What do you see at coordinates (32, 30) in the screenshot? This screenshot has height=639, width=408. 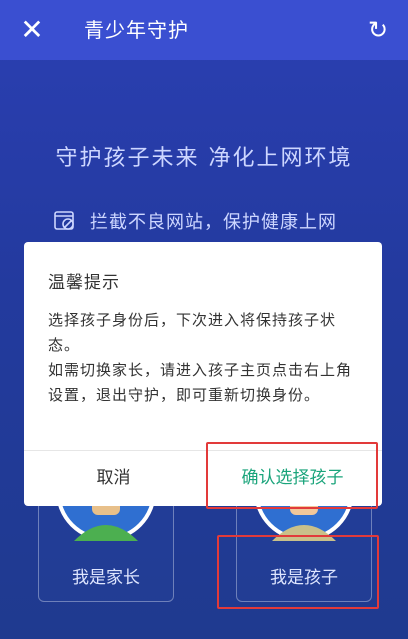 I see `close-icon: ✕` at bounding box center [32, 30].